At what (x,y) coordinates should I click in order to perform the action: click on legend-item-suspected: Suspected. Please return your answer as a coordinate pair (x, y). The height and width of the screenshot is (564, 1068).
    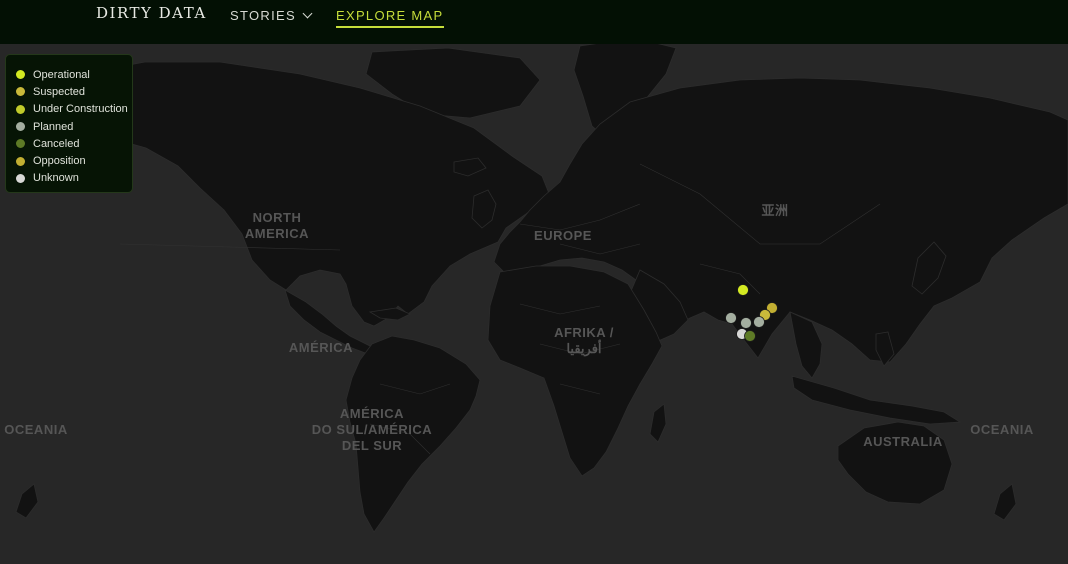
    Looking at the image, I should click on (74, 91).